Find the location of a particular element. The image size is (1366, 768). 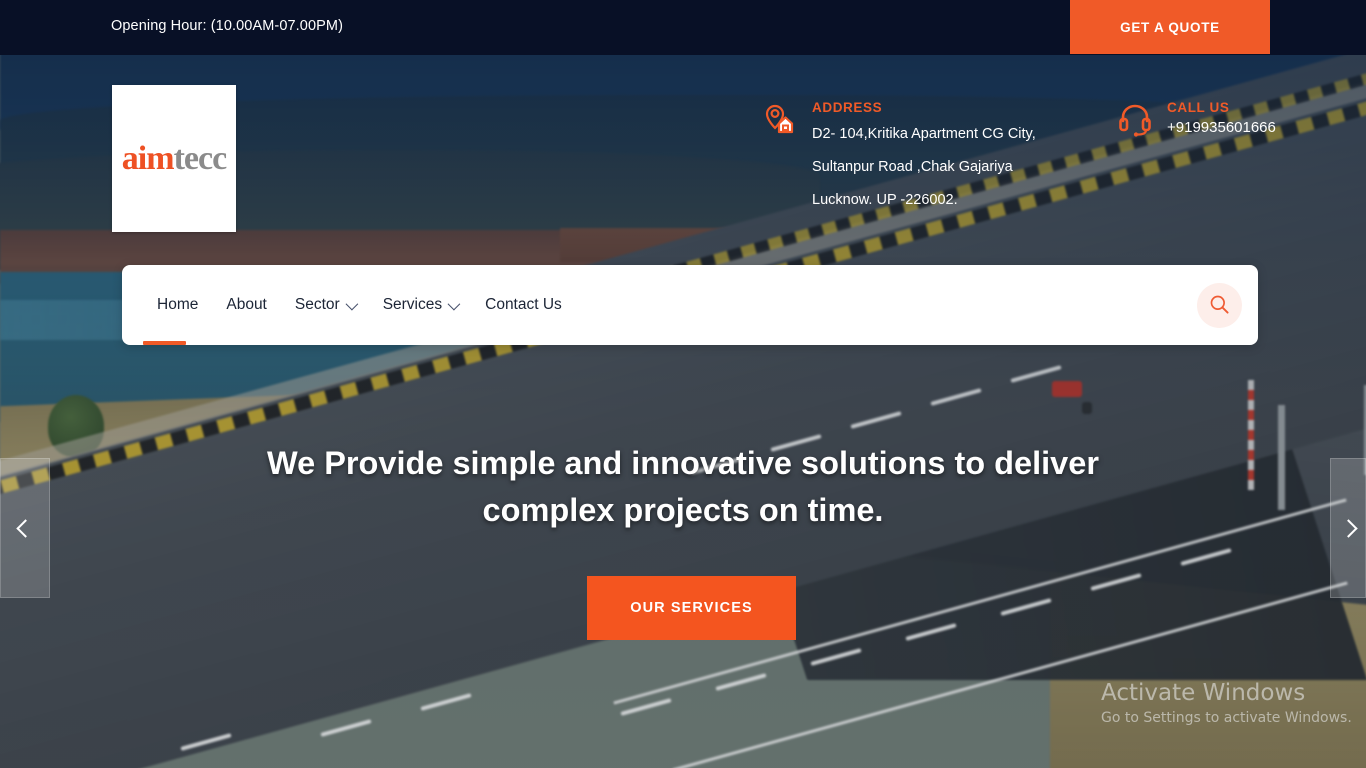

nav-label-home: Home is located at coordinates (178, 304).